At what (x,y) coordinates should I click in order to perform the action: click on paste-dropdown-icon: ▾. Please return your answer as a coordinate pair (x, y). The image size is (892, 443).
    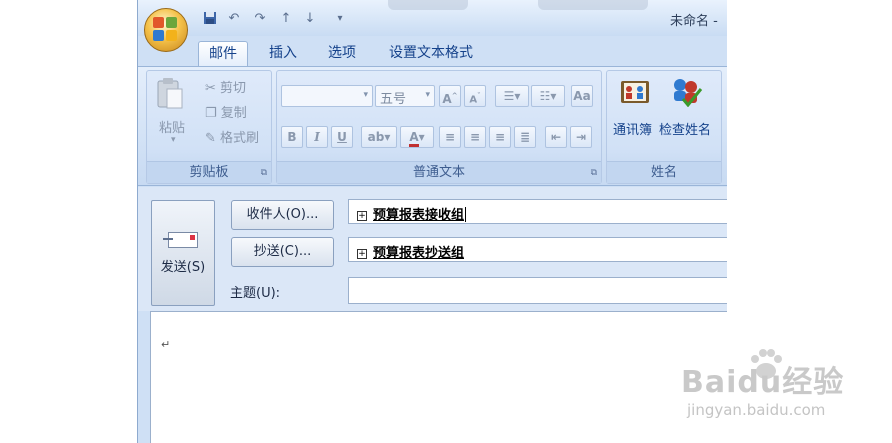
    Looking at the image, I should click on (173, 140).